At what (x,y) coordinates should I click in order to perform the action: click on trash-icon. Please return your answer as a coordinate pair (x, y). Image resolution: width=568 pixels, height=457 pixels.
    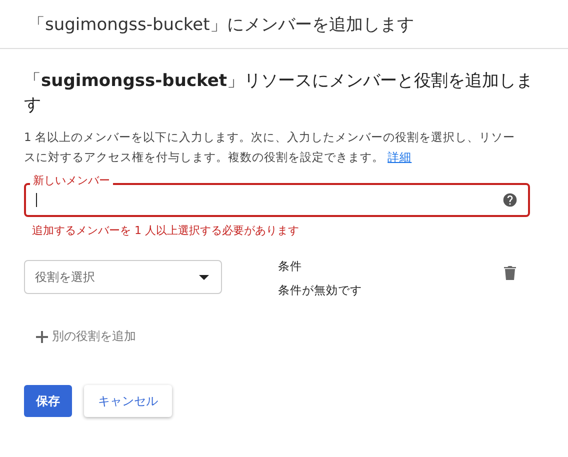
    Looking at the image, I should click on (510, 273).